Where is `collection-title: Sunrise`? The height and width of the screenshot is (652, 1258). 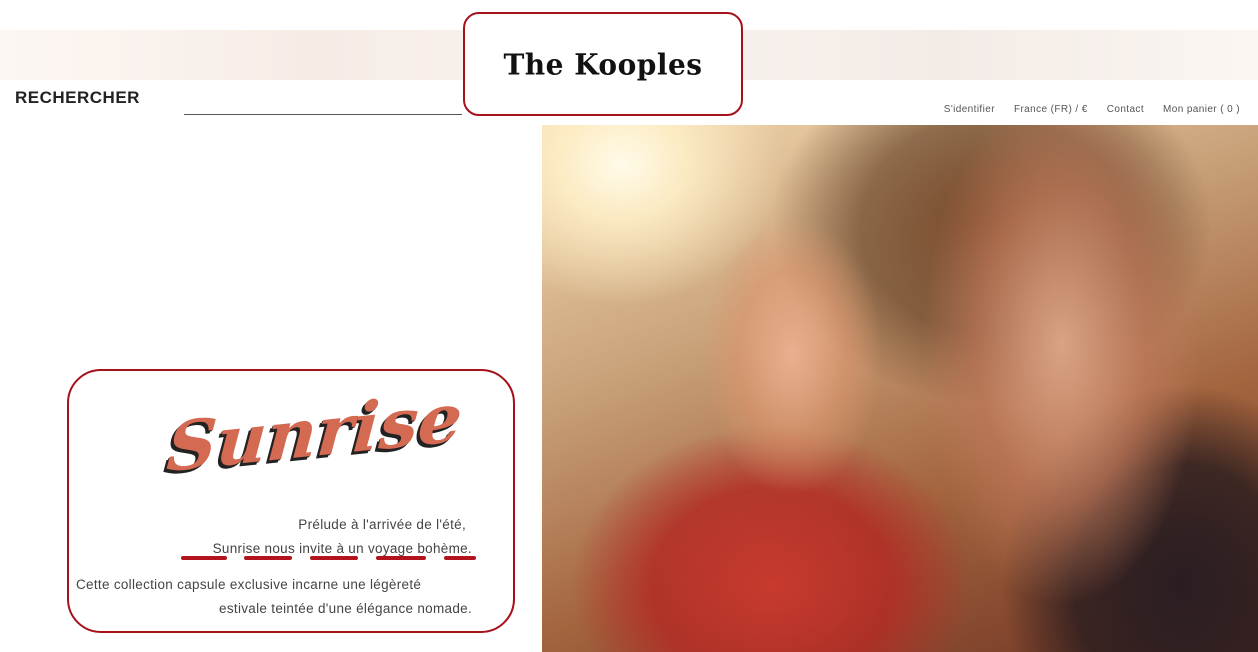 collection-title: Sunrise is located at coordinates (315, 432).